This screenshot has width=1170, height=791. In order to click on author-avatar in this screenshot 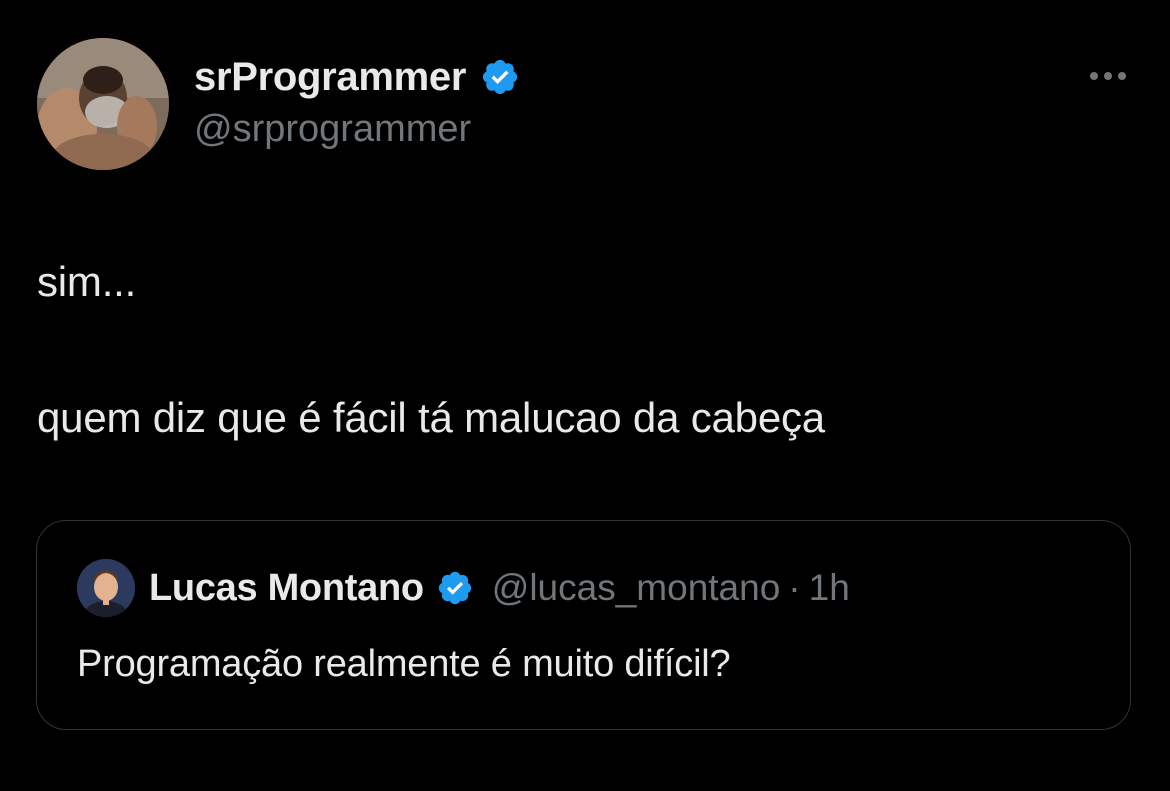, I will do `click(103, 104)`.